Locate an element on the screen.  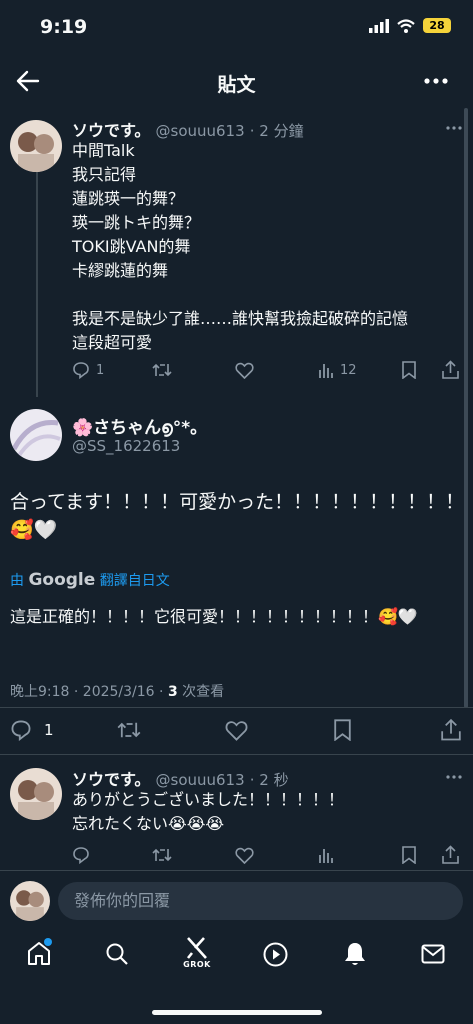
post-timestamp: 晚上9:18 · 2025/3/16 · is located at coordinates (89, 692).